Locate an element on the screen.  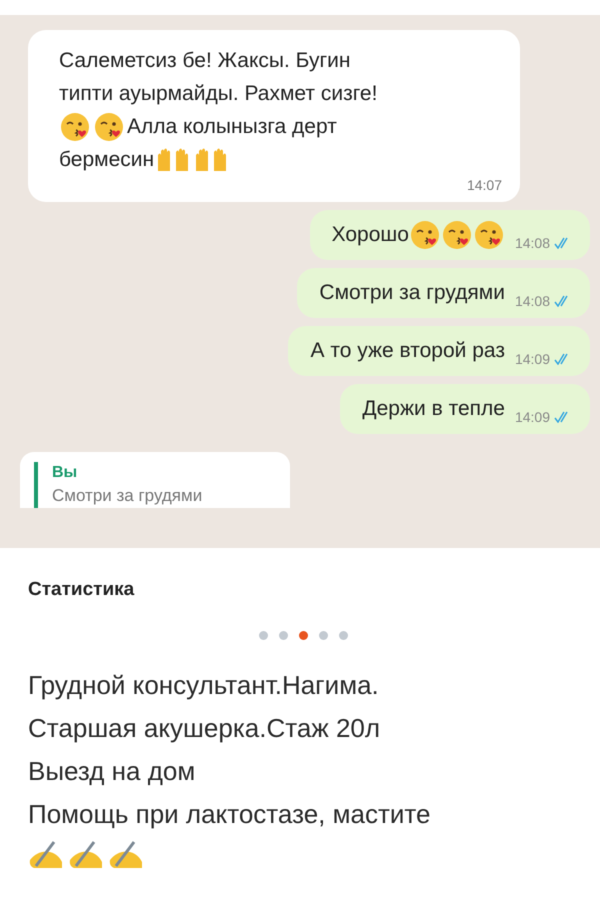
message-text: А то уже второй раз is located at coordinates (407, 351).